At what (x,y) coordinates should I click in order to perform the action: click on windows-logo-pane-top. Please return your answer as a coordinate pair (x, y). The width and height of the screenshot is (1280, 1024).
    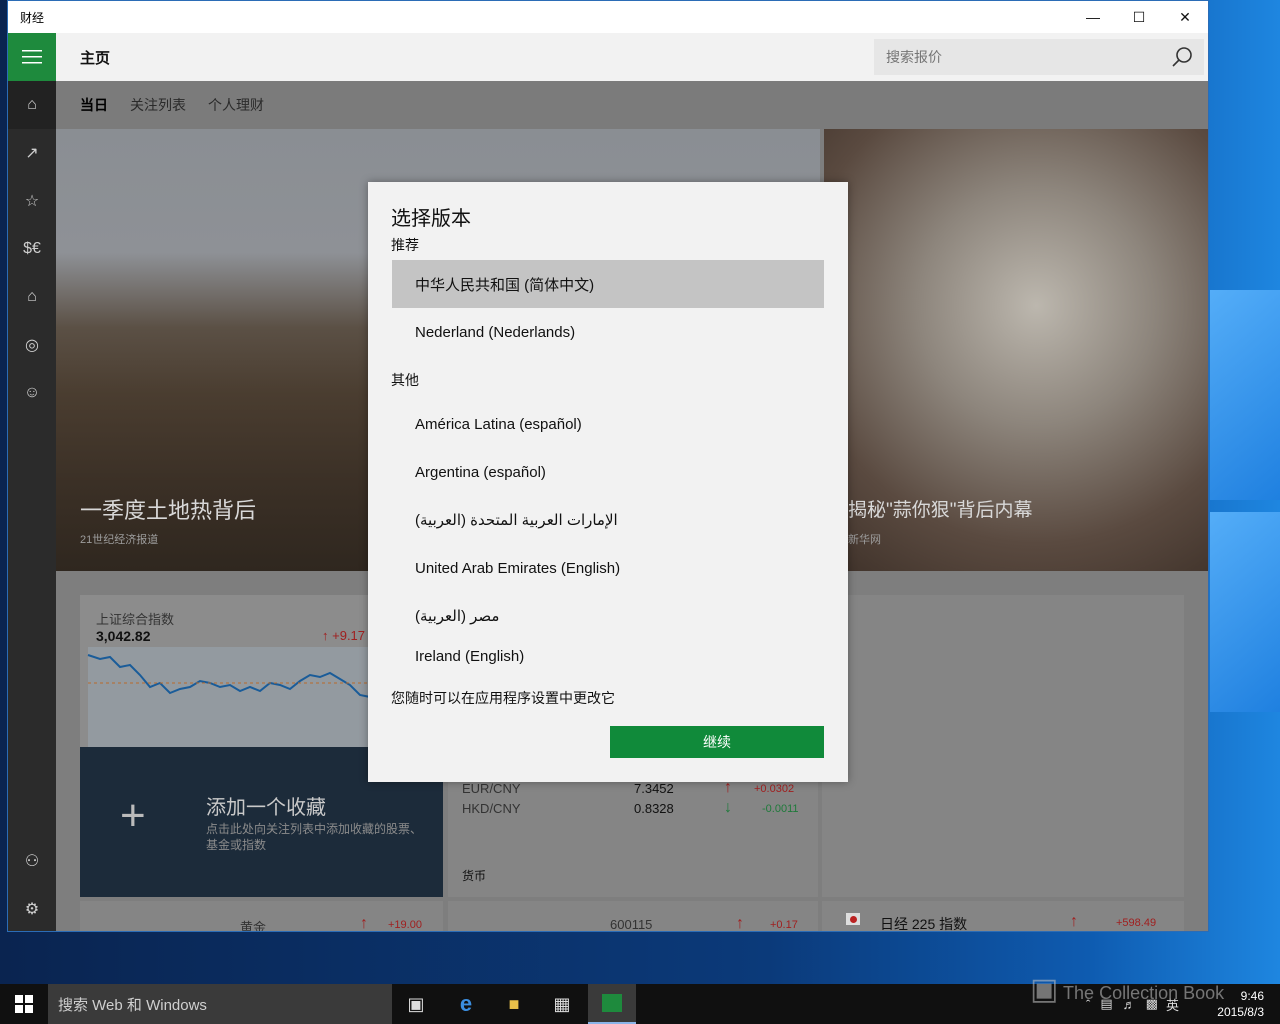
    Looking at the image, I should click on (1245, 395).